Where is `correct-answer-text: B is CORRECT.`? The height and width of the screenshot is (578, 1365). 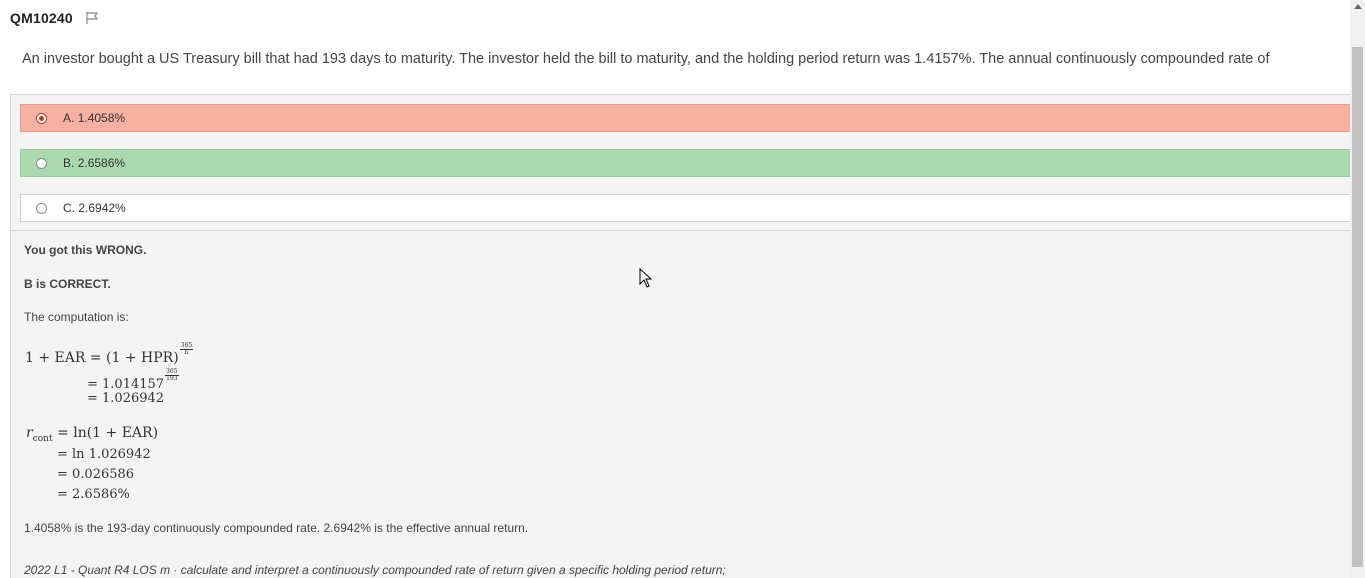 correct-answer-text: B is CORRECT. is located at coordinates (67, 284).